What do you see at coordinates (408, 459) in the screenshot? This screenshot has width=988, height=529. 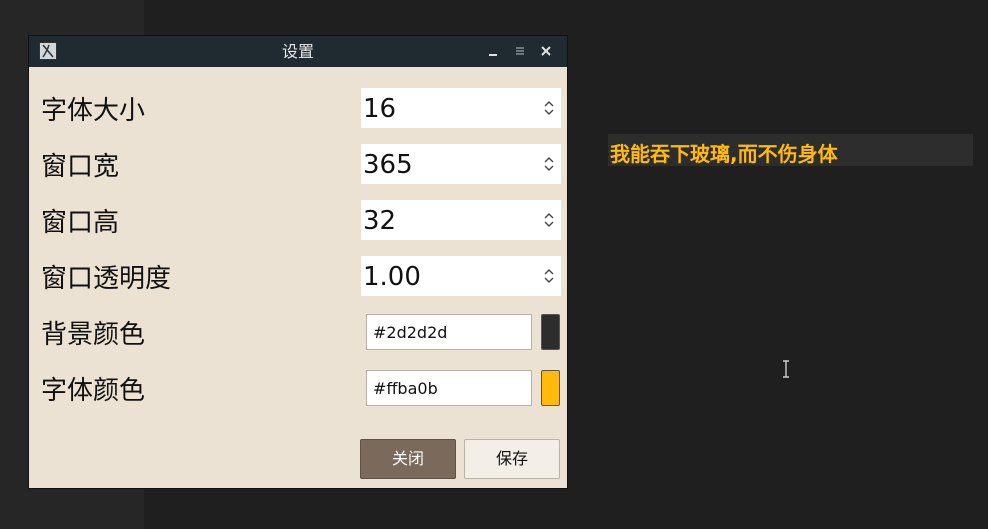 I see `close-button: 关闭` at bounding box center [408, 459].